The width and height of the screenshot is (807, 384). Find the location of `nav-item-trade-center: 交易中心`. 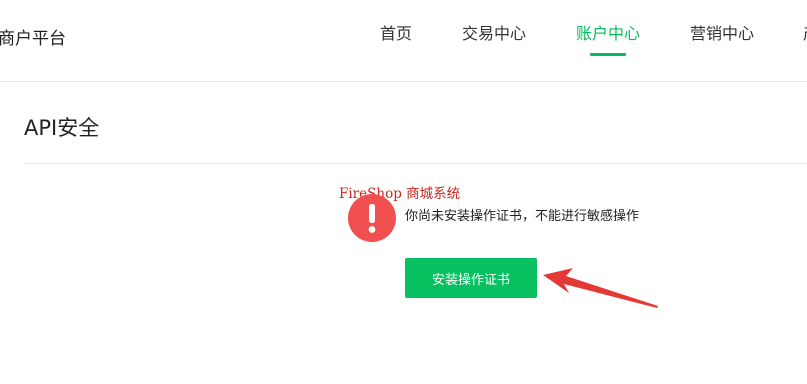

nav-item-trade-center: 交易中心 is located at coordinates (494, 32).